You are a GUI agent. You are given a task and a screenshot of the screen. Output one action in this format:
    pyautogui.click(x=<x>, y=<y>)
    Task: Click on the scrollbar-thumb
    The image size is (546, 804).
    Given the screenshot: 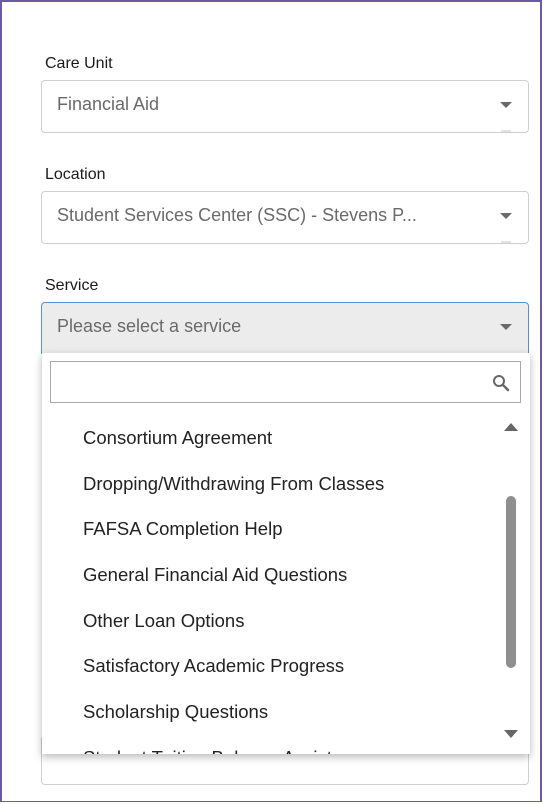 What is the action you would take?
    pyautogui.click(x=511, y=582)
    